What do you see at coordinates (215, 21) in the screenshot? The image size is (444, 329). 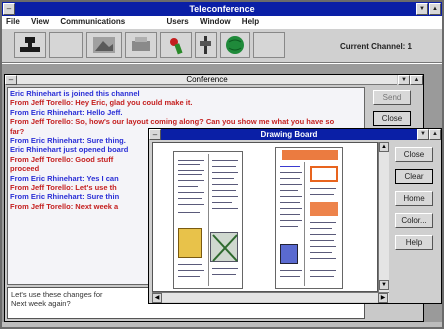 I see `menu-window: Window` at bounding box center [215, 21].